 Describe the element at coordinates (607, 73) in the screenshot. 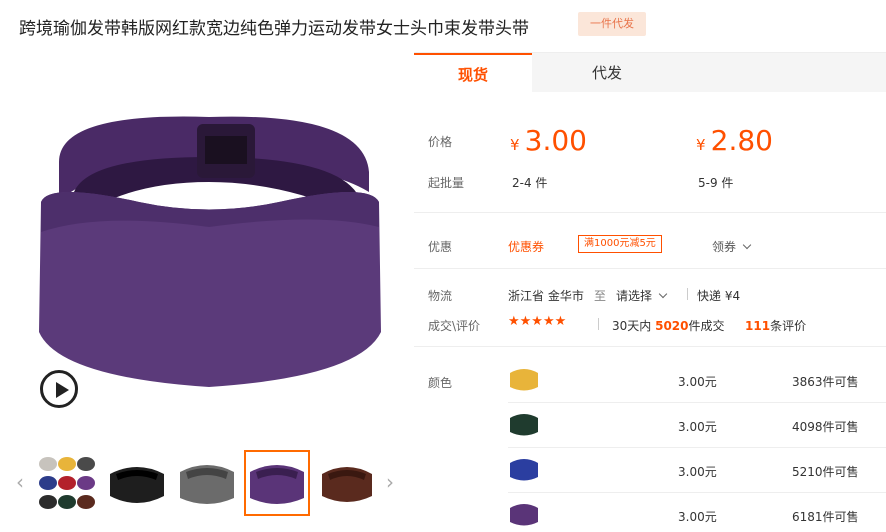

I see `tab-dropship: 代发` at that location.